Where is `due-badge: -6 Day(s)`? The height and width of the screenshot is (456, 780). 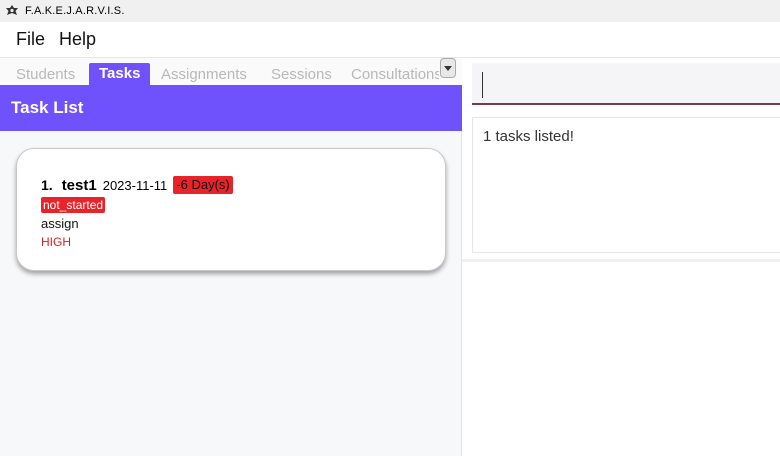 due-badge: -6 Day(s) is located at coordinates (203, 185).